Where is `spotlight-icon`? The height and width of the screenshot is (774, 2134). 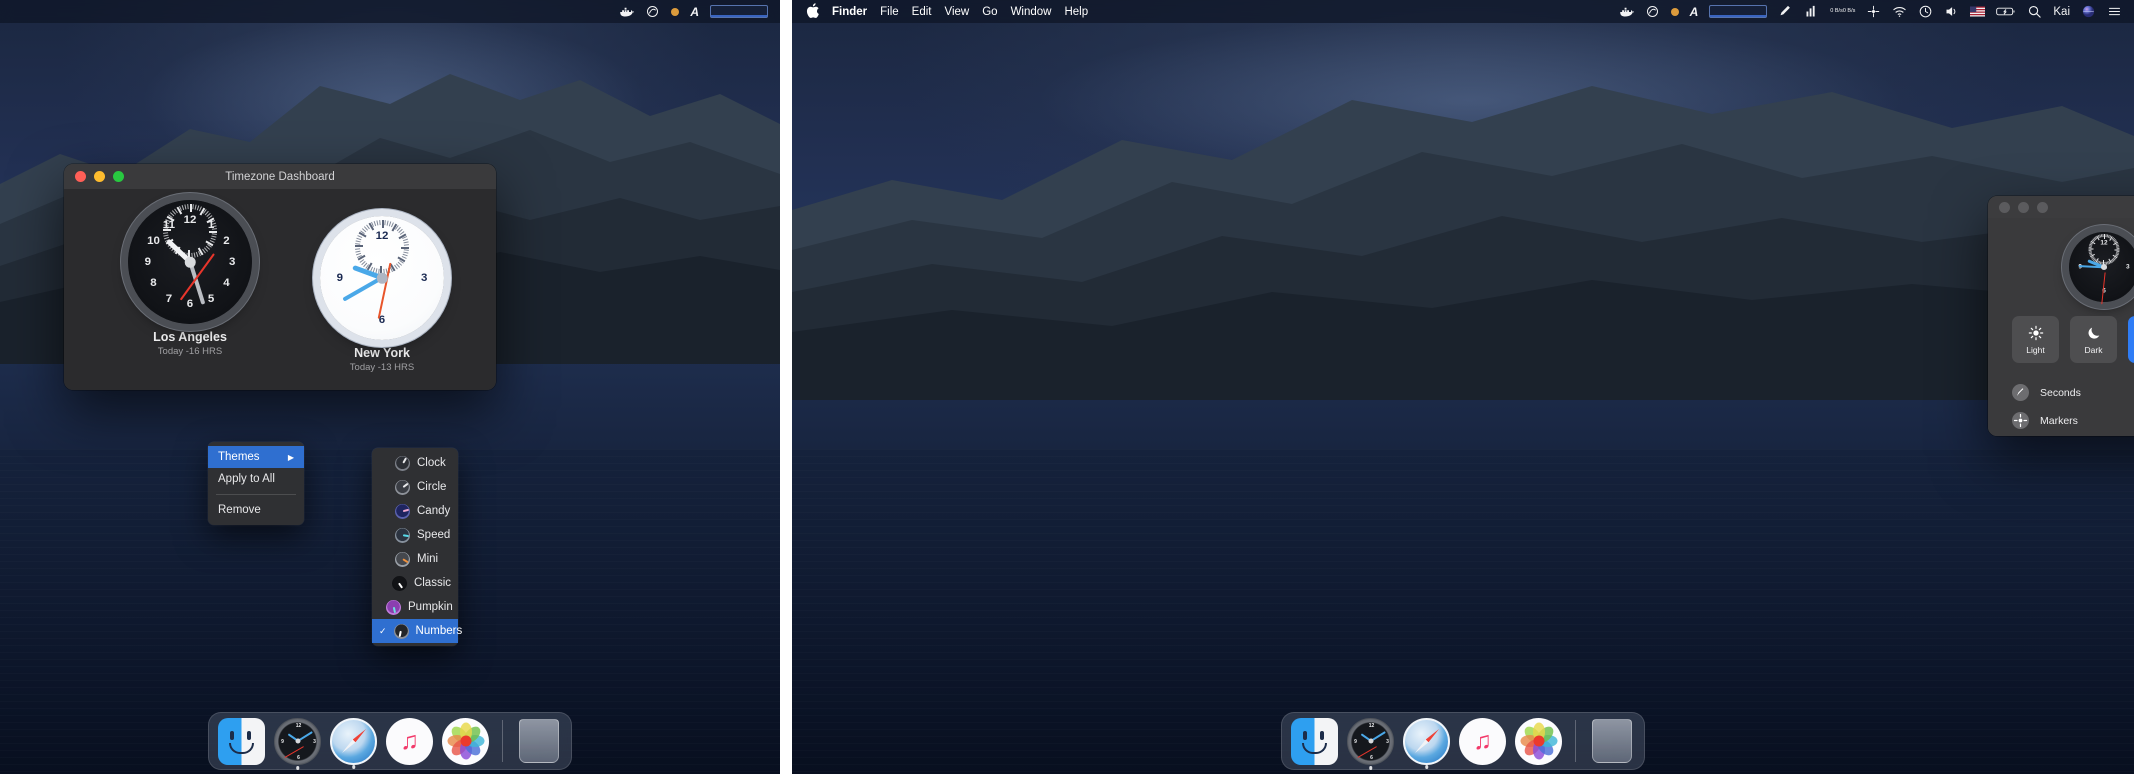 spotlight-icon is located at coordinates (2034, 11).